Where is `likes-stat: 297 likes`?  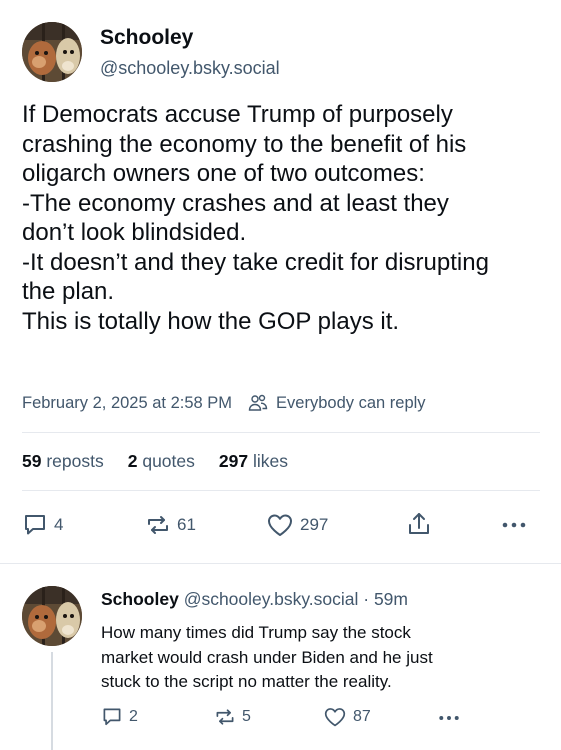
likes-stat: 297 likes is located at coordinates (253, 461).